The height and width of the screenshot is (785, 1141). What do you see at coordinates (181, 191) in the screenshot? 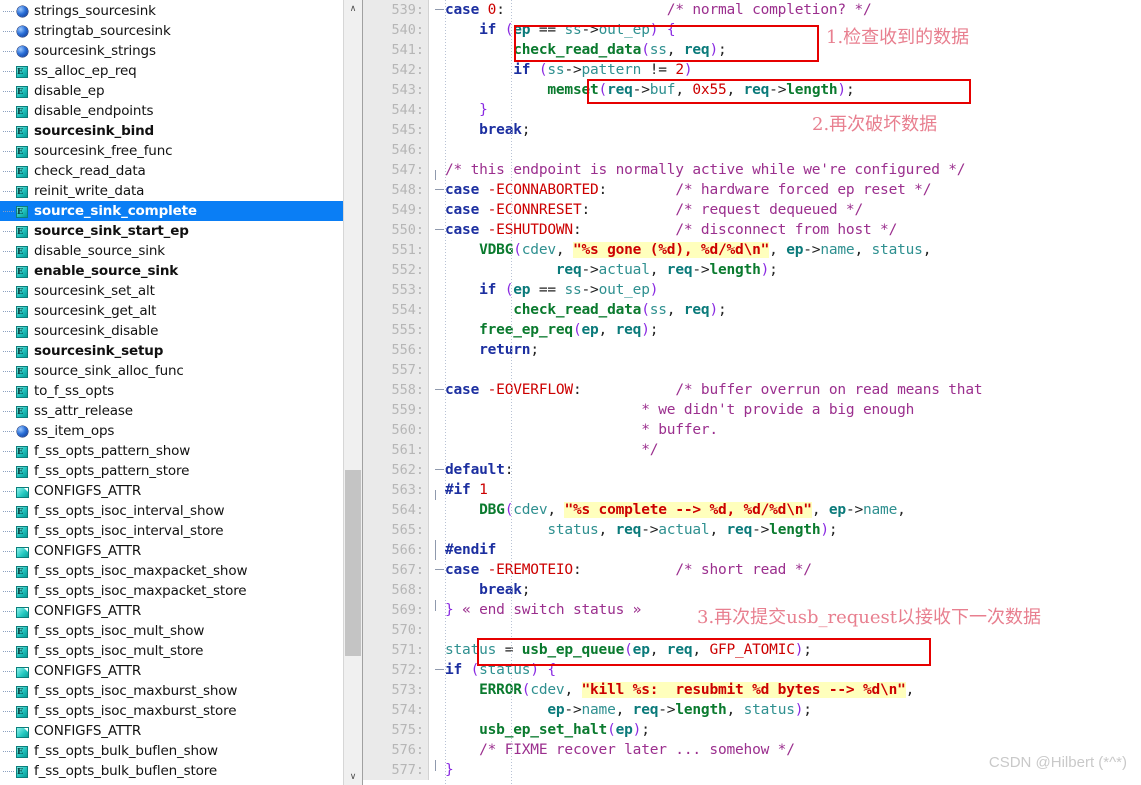
I see `outline-item-reinit_write_data: Ereinit_write_data` at bounding box center [181, 191].